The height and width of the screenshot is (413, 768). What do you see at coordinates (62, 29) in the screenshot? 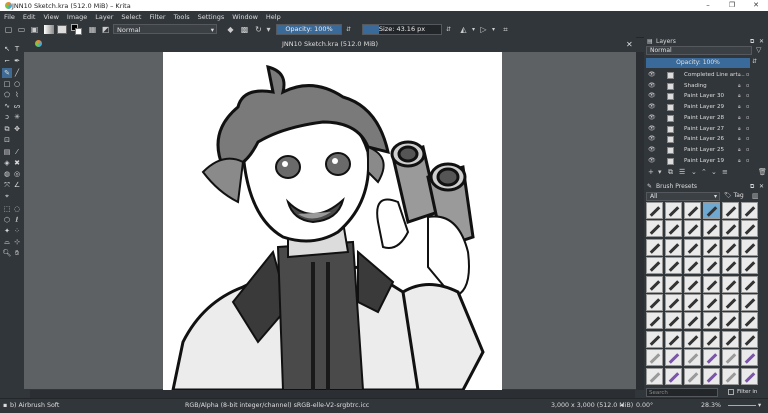
I see `pattern-swatch` at bounding box center [62, 29].